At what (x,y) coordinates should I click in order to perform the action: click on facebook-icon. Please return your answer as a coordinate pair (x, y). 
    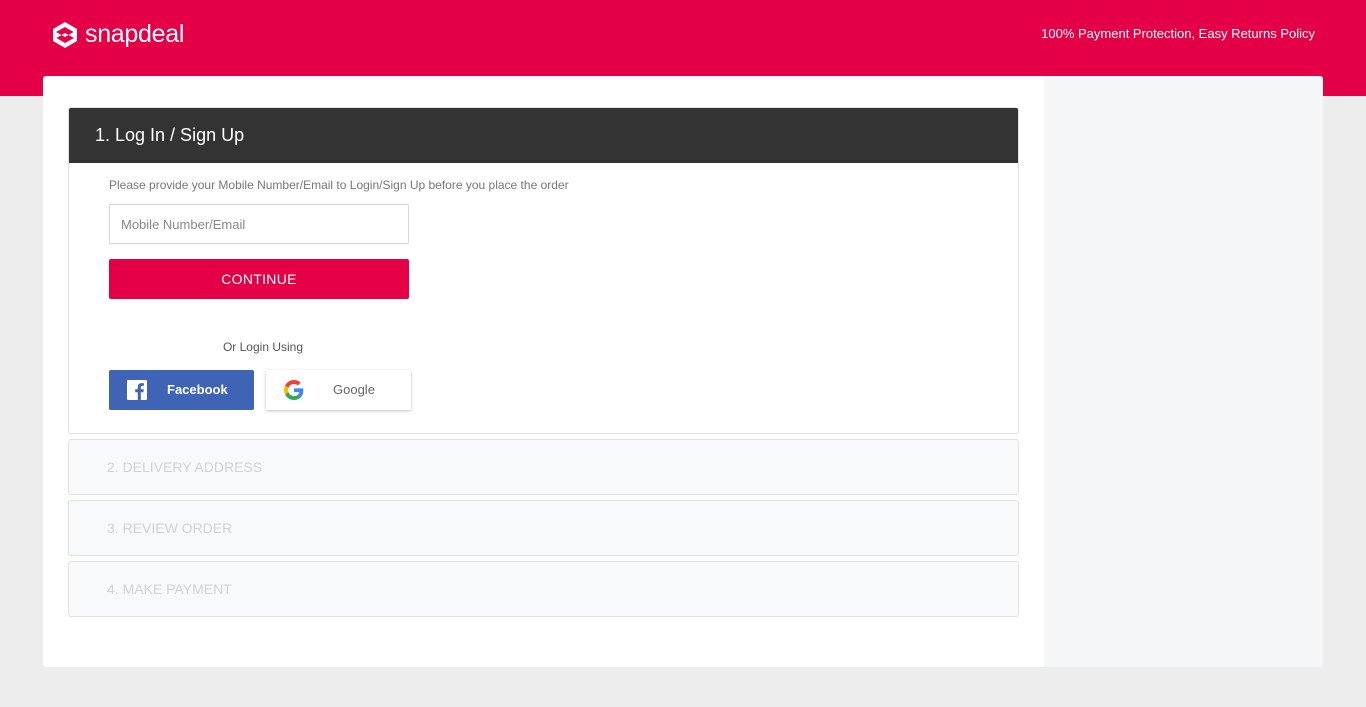
    Looking at the image, I should click on (137, 390).